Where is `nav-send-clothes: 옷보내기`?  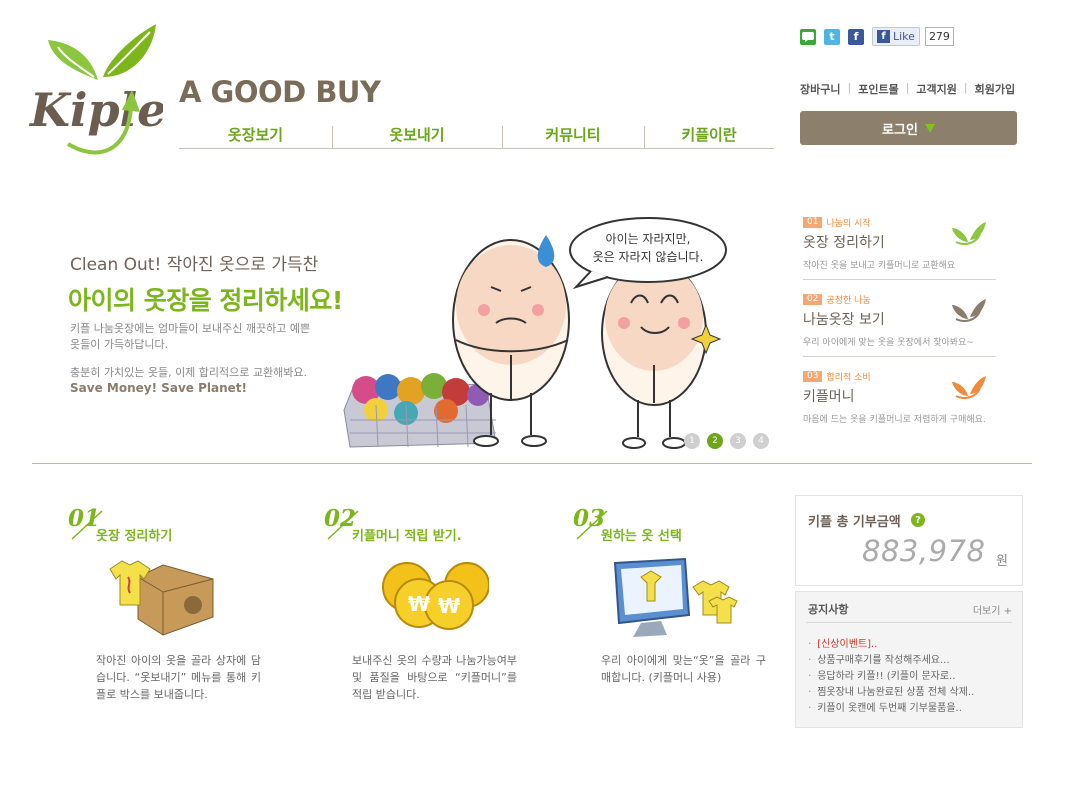
nav-send-clothes: 옷보내기 is located at coordinates (417, 134).